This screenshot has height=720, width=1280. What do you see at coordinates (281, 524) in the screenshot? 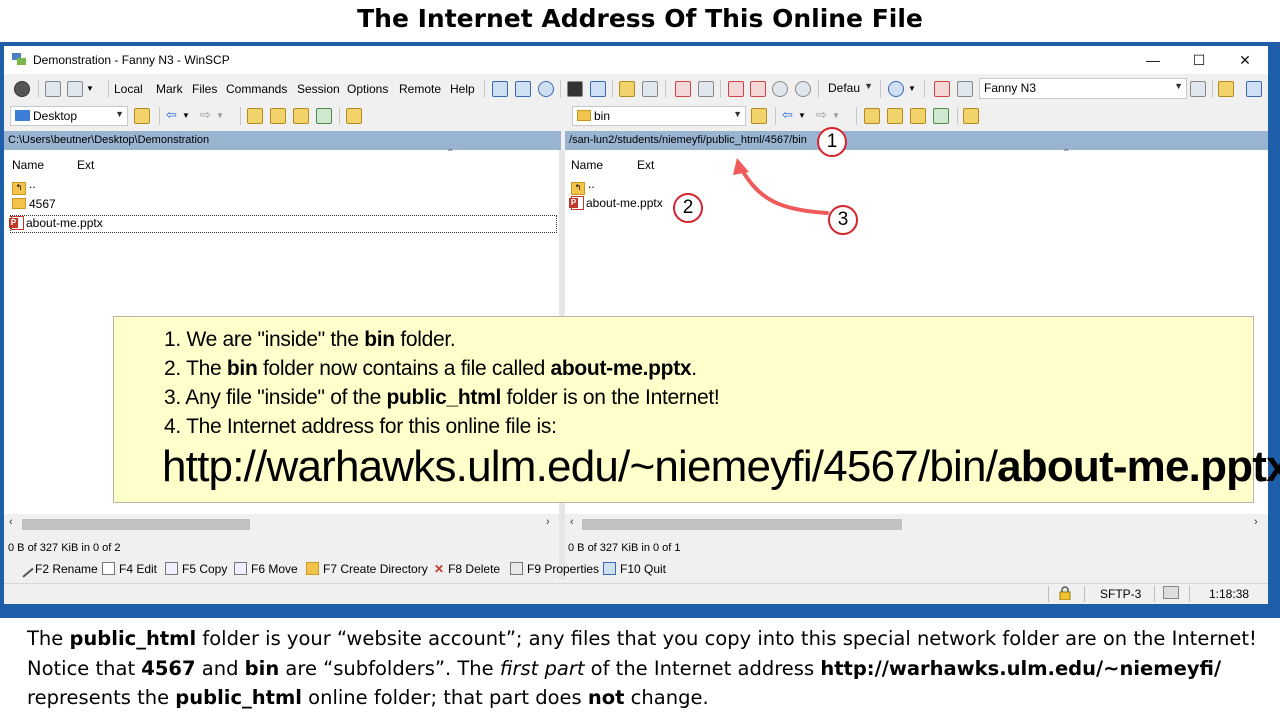
I see `local-horizontal-scrollbar: ‹ ›` at bounding box center [281, 524].